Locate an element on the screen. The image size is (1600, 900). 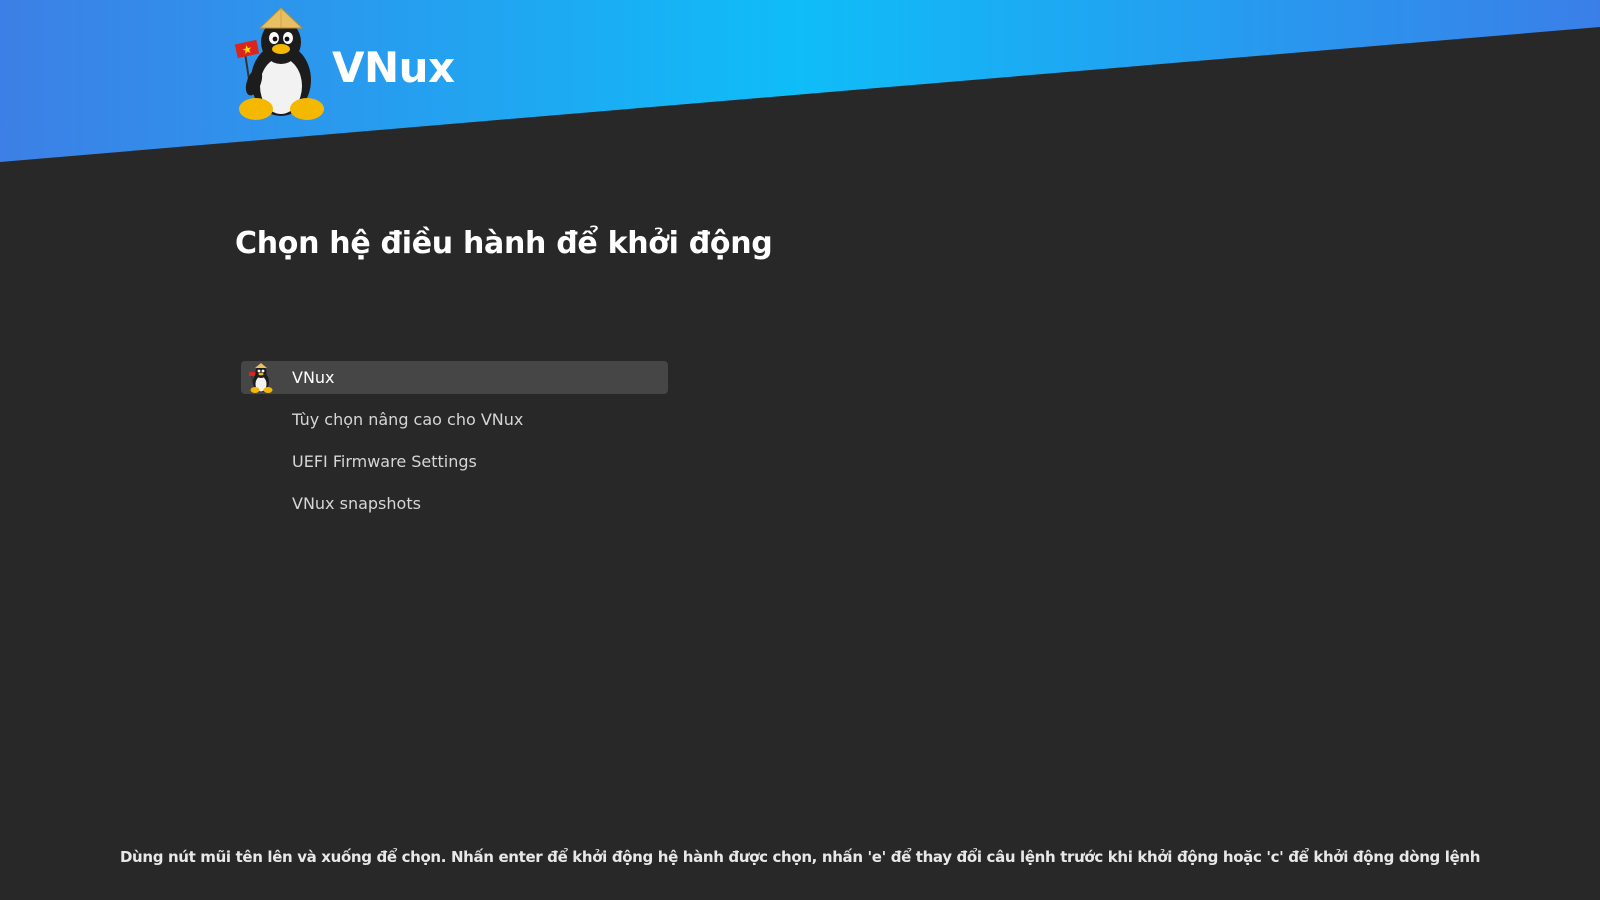
page-title: Chọn hệ điều hành để khởi động is located at coordinates (504, 243).